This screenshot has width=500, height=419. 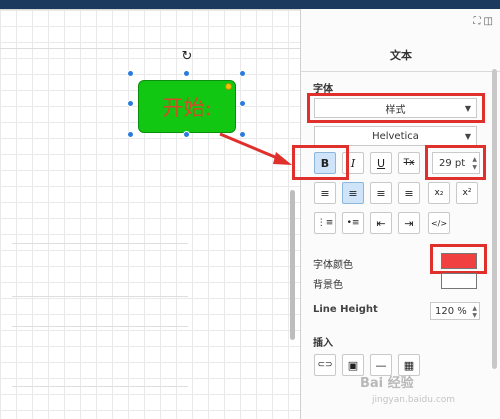 What do you see at coordinates (353, 365) in the screenshot?
I see `image-icon: ▣` at bounding box center [353, 365].